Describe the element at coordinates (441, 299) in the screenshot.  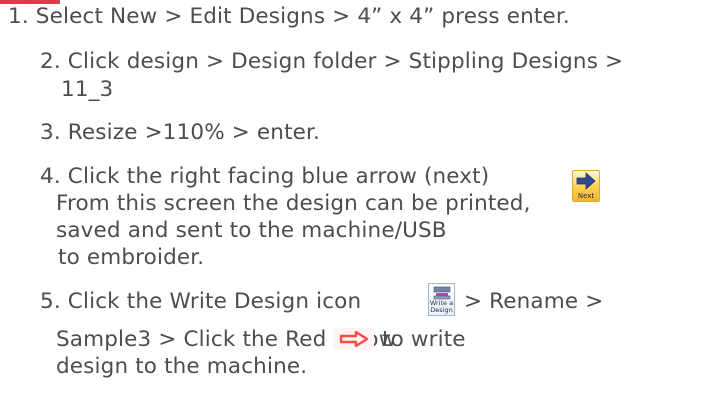
I see `write-design-icon: Write a Design` at that location.